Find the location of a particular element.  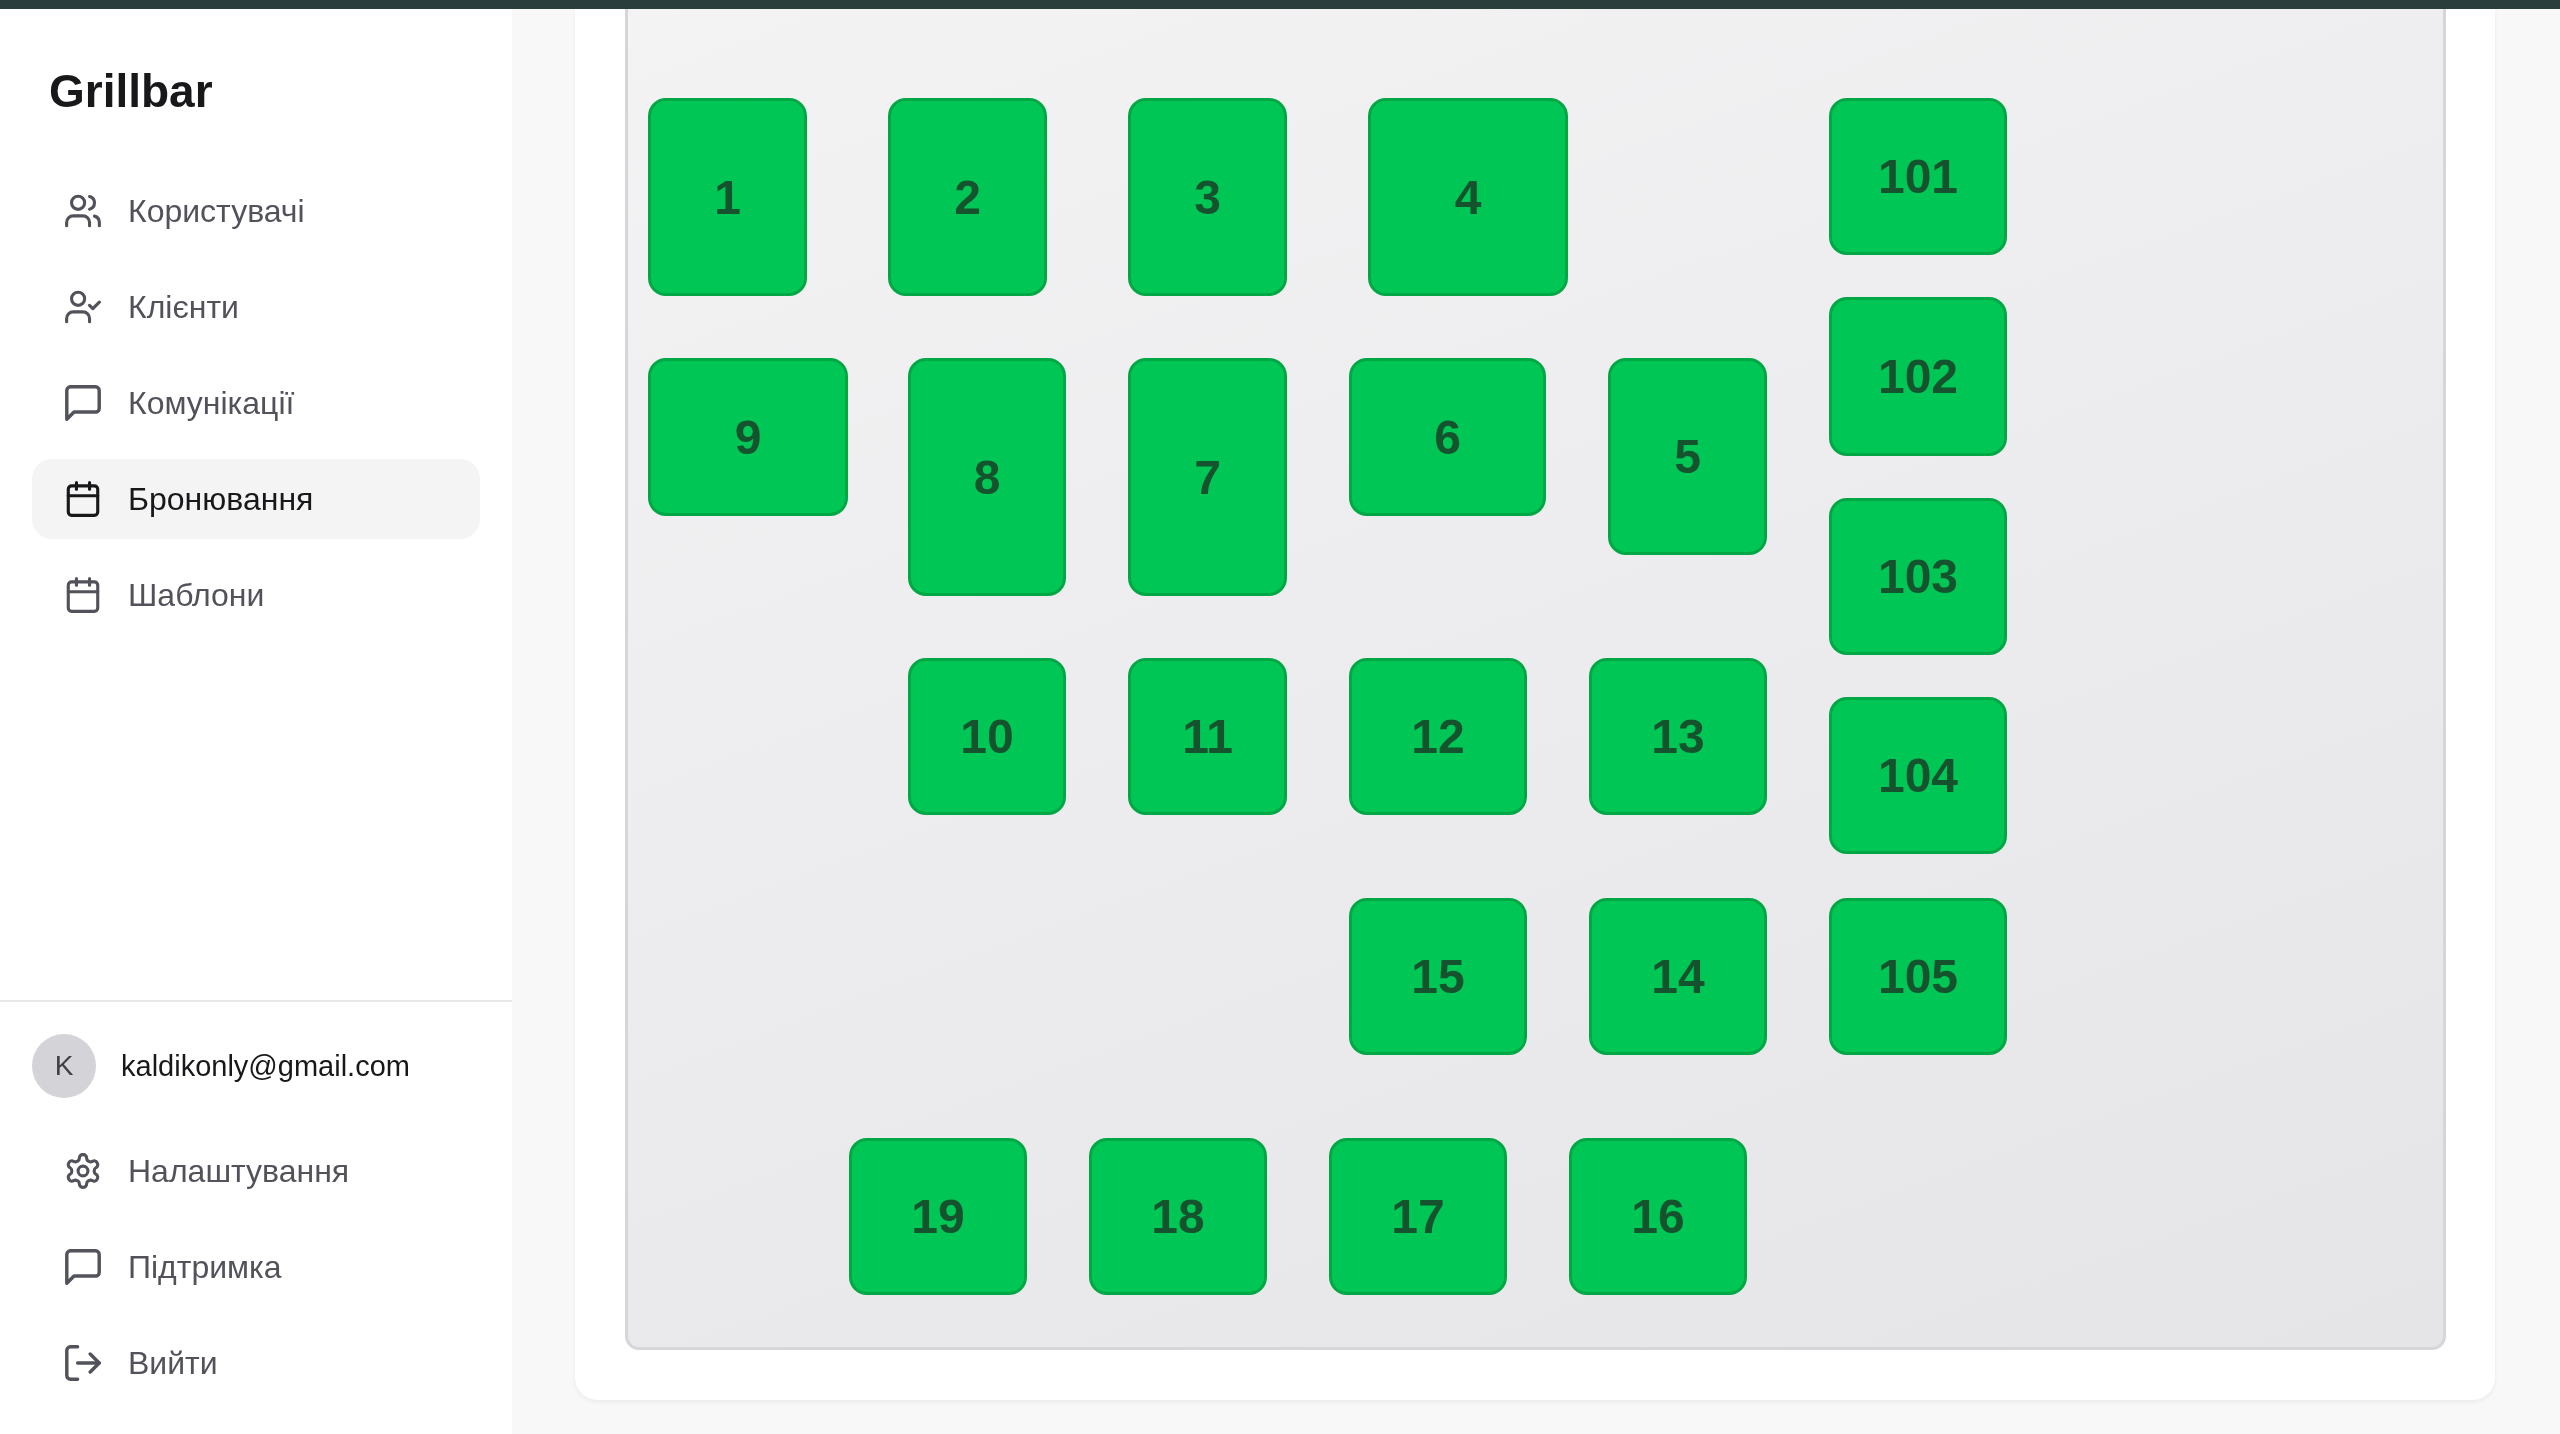

logout-icon is located at coordinates (83, 1363).